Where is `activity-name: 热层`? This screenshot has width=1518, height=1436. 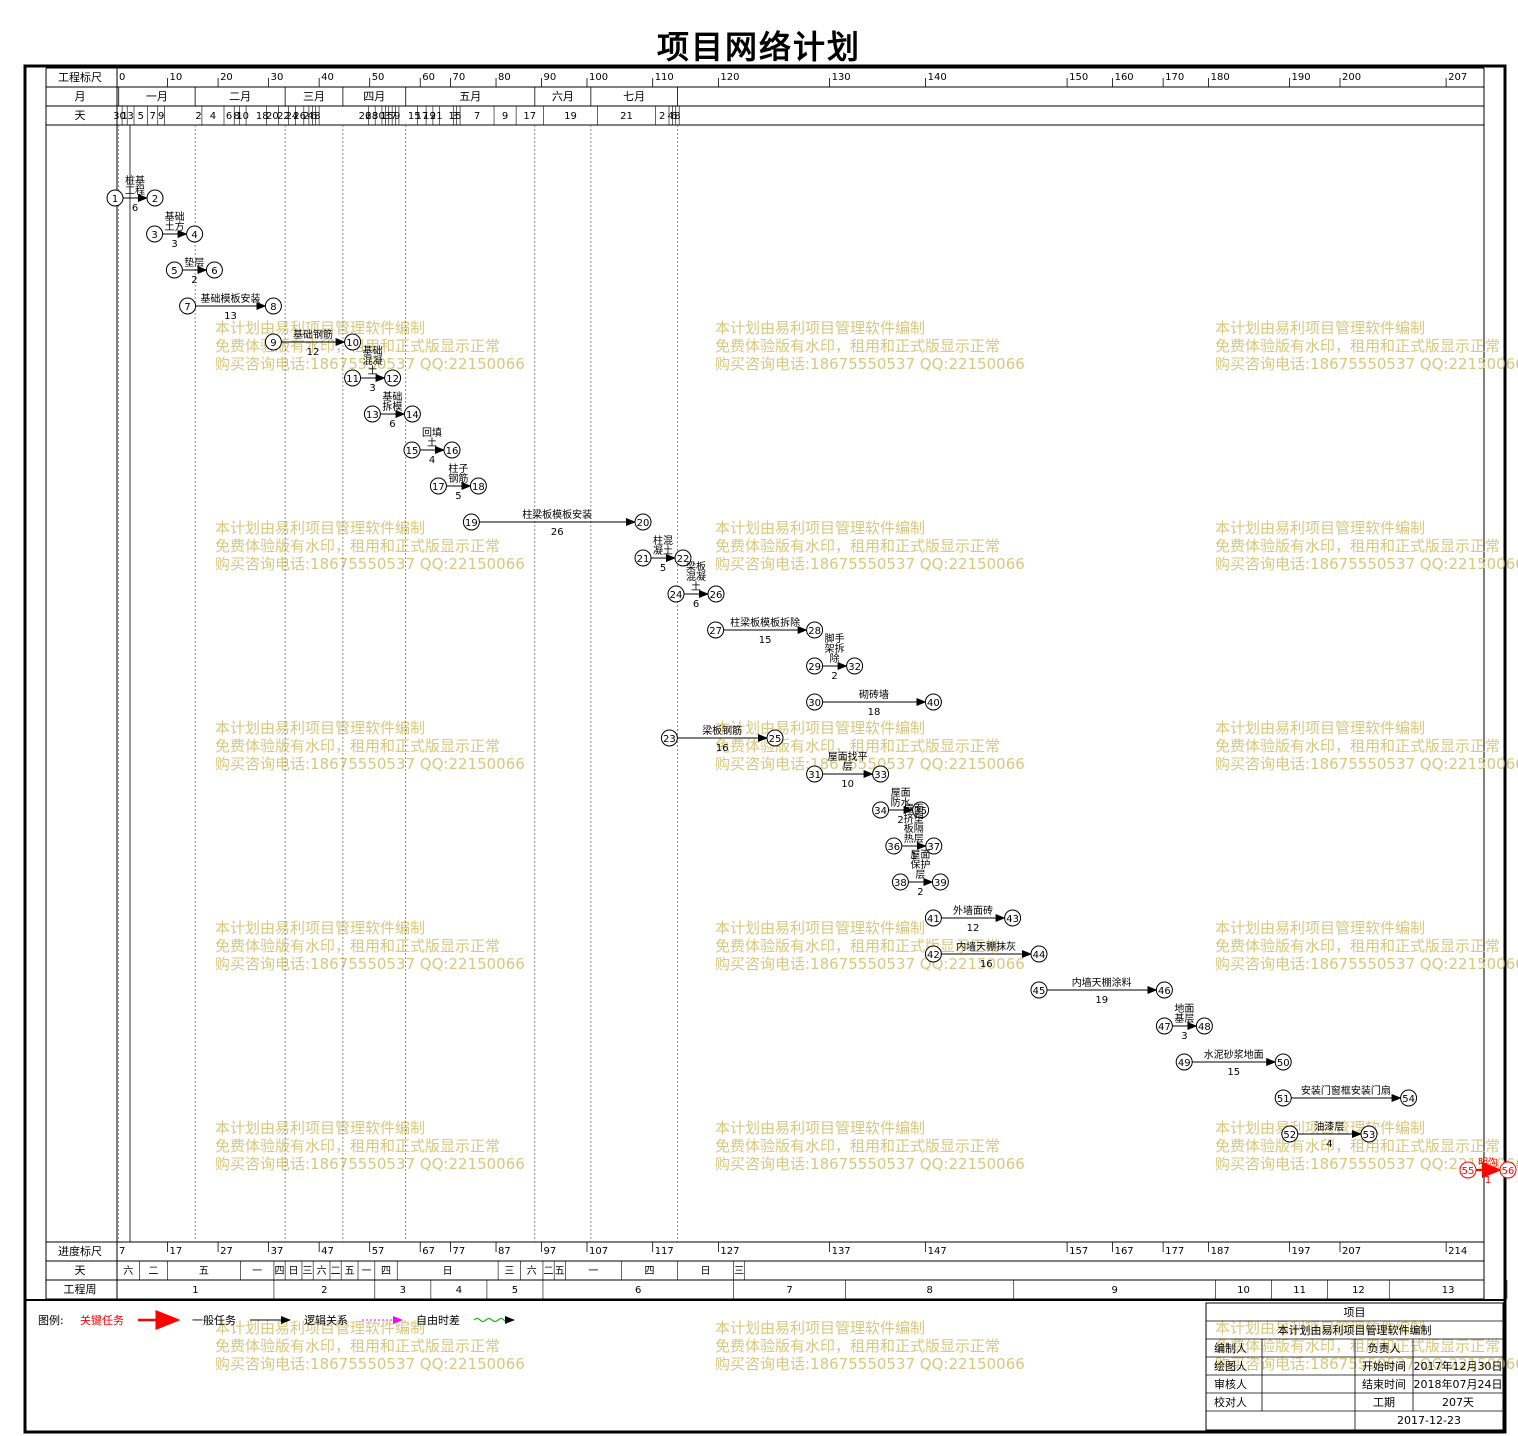 activity-name: 热层 is located at coordinates (914, 838).